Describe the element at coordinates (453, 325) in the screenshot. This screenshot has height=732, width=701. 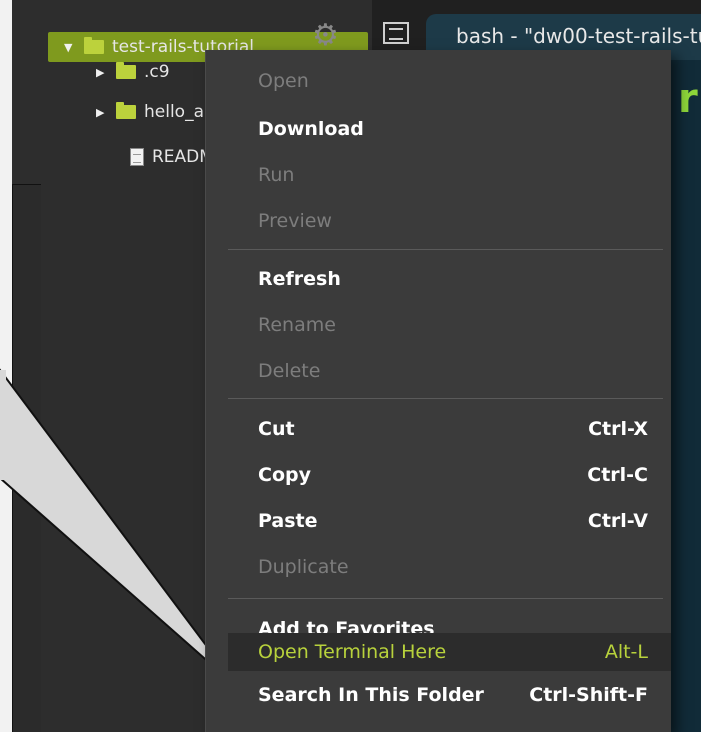
I see `menu-item-rename: Rename` at that location.